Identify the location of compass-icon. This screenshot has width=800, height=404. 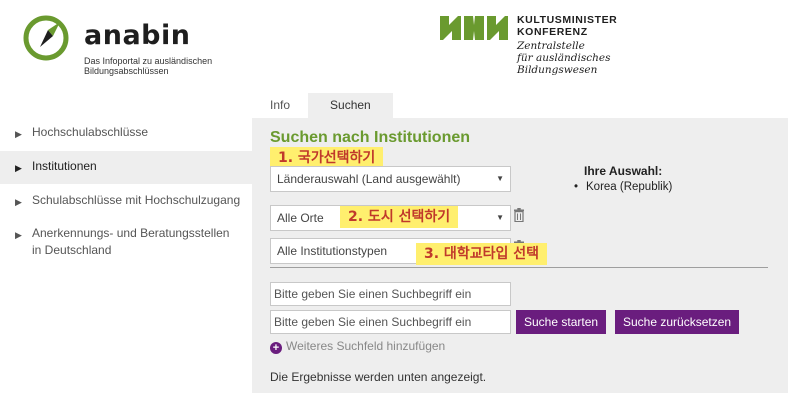
(46, 38).